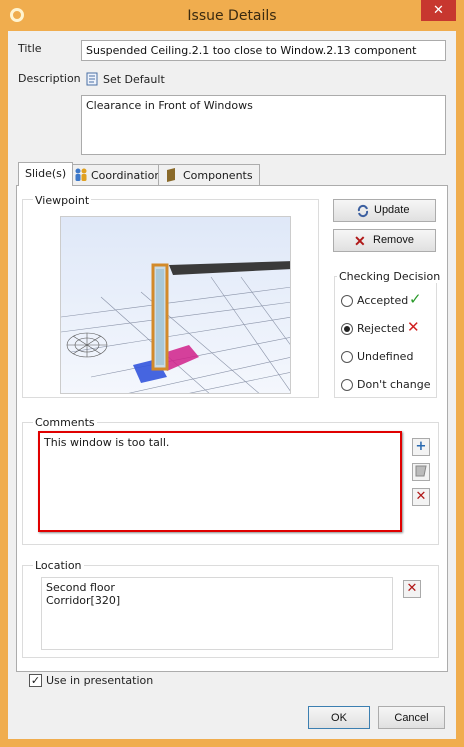 This screenshot has height=747, width=464. I want to click on use-in-presentation-checkbox: ✓, so click(35, 680).